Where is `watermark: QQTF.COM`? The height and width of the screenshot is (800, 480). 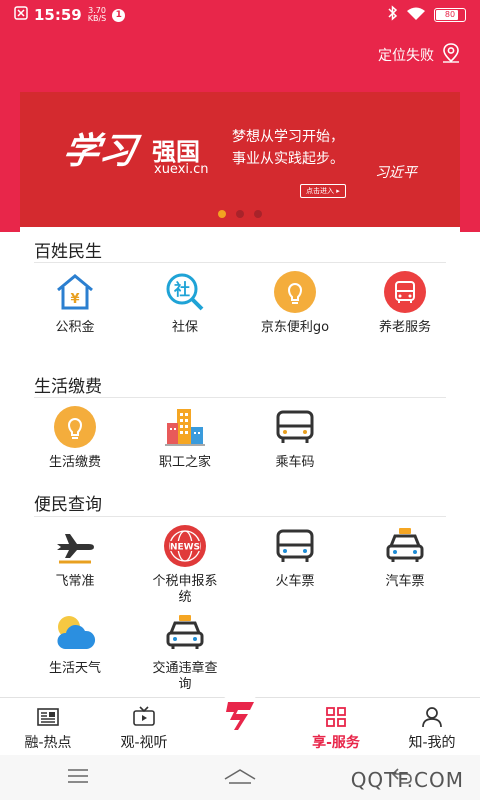 watermark: QQTF.COM is located at coordinates (407, 780).